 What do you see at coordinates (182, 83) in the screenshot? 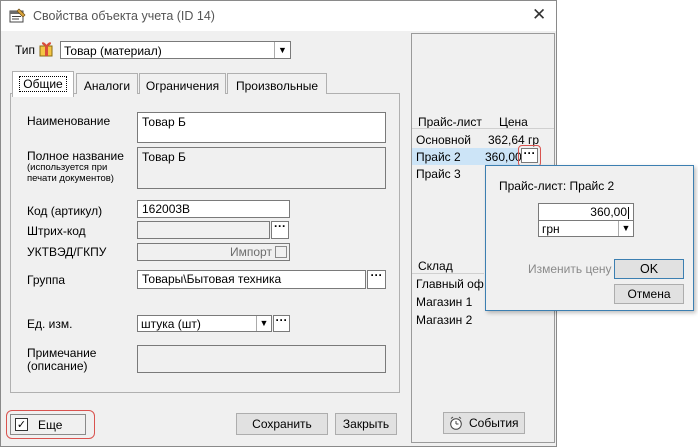
I see `tab-restrictions: Ограничения` at bounding box center [182, 83].